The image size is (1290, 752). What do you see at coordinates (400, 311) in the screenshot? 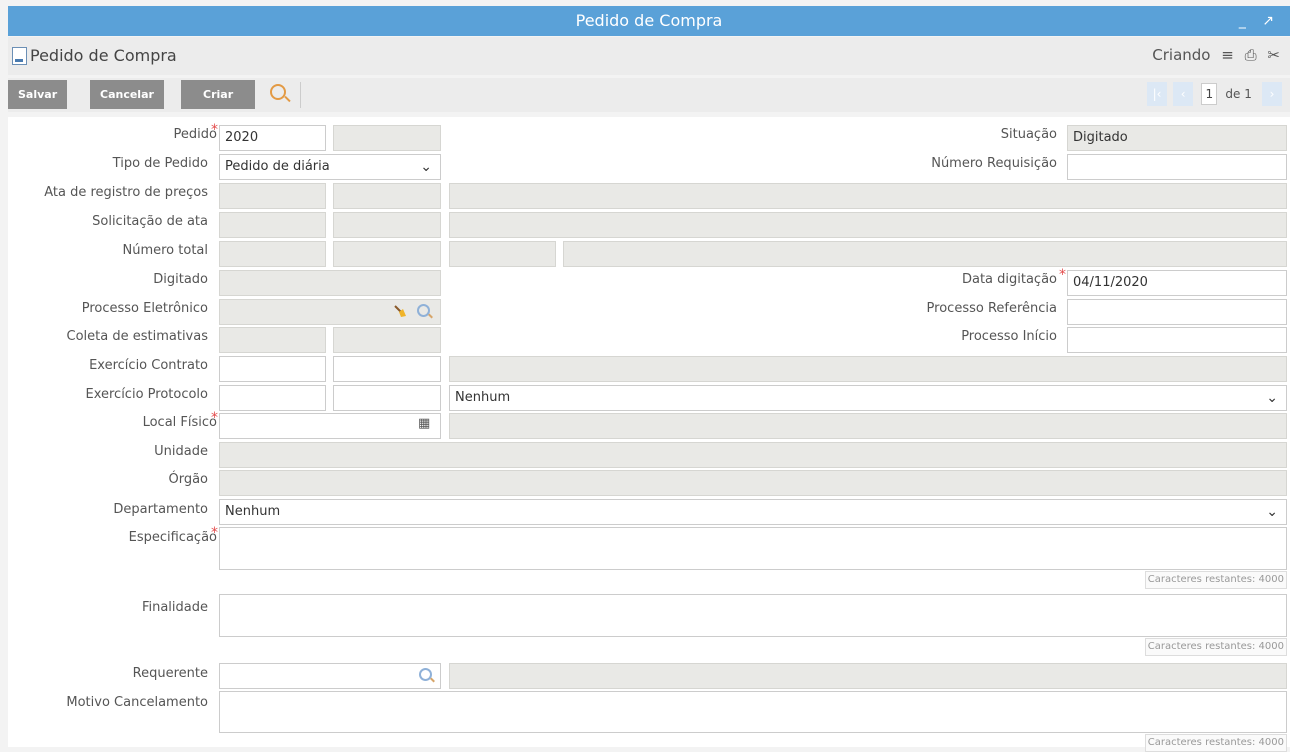
I see `clear-icon` at bounding box center [400, 311].